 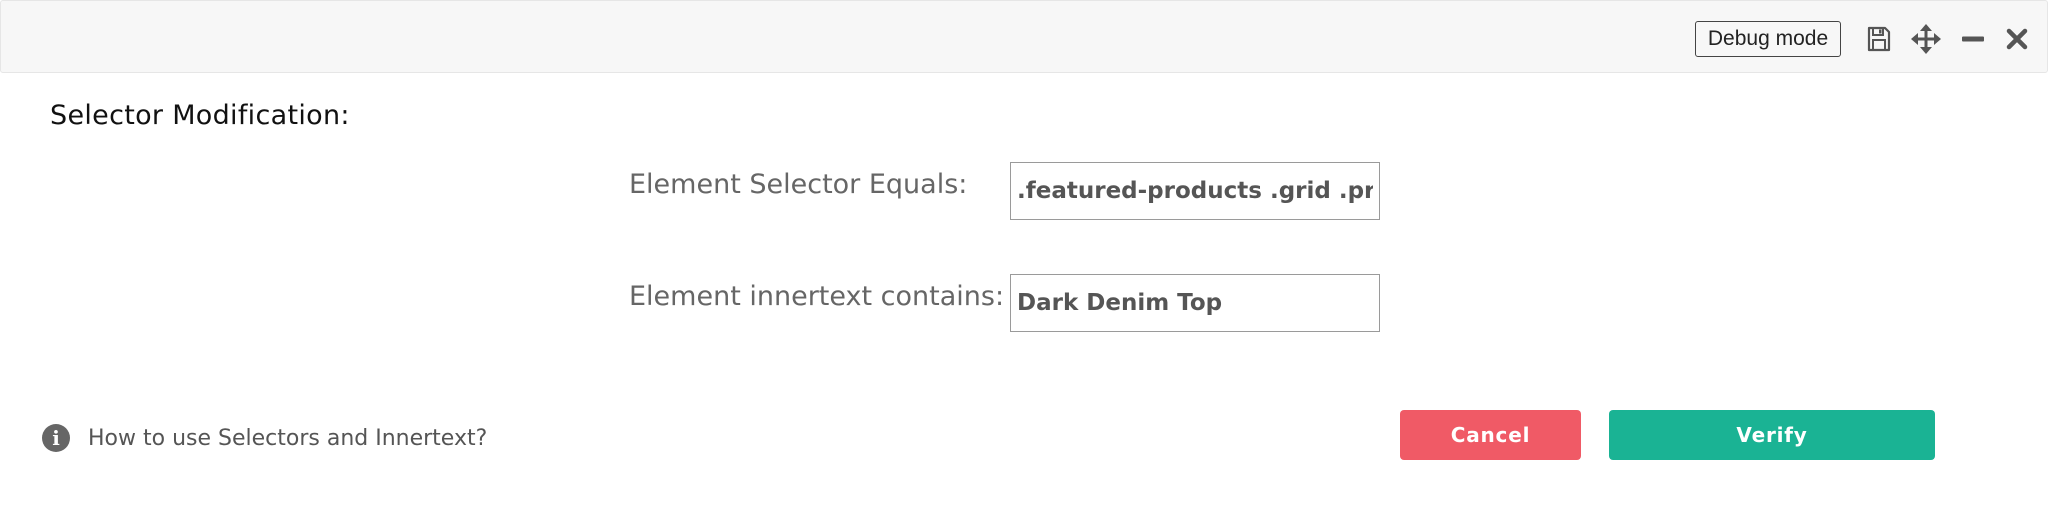 What do you see at coordinates (1195, 303) in the screenshot?
I see `innertext-input` at bounding box center [1195, 303].